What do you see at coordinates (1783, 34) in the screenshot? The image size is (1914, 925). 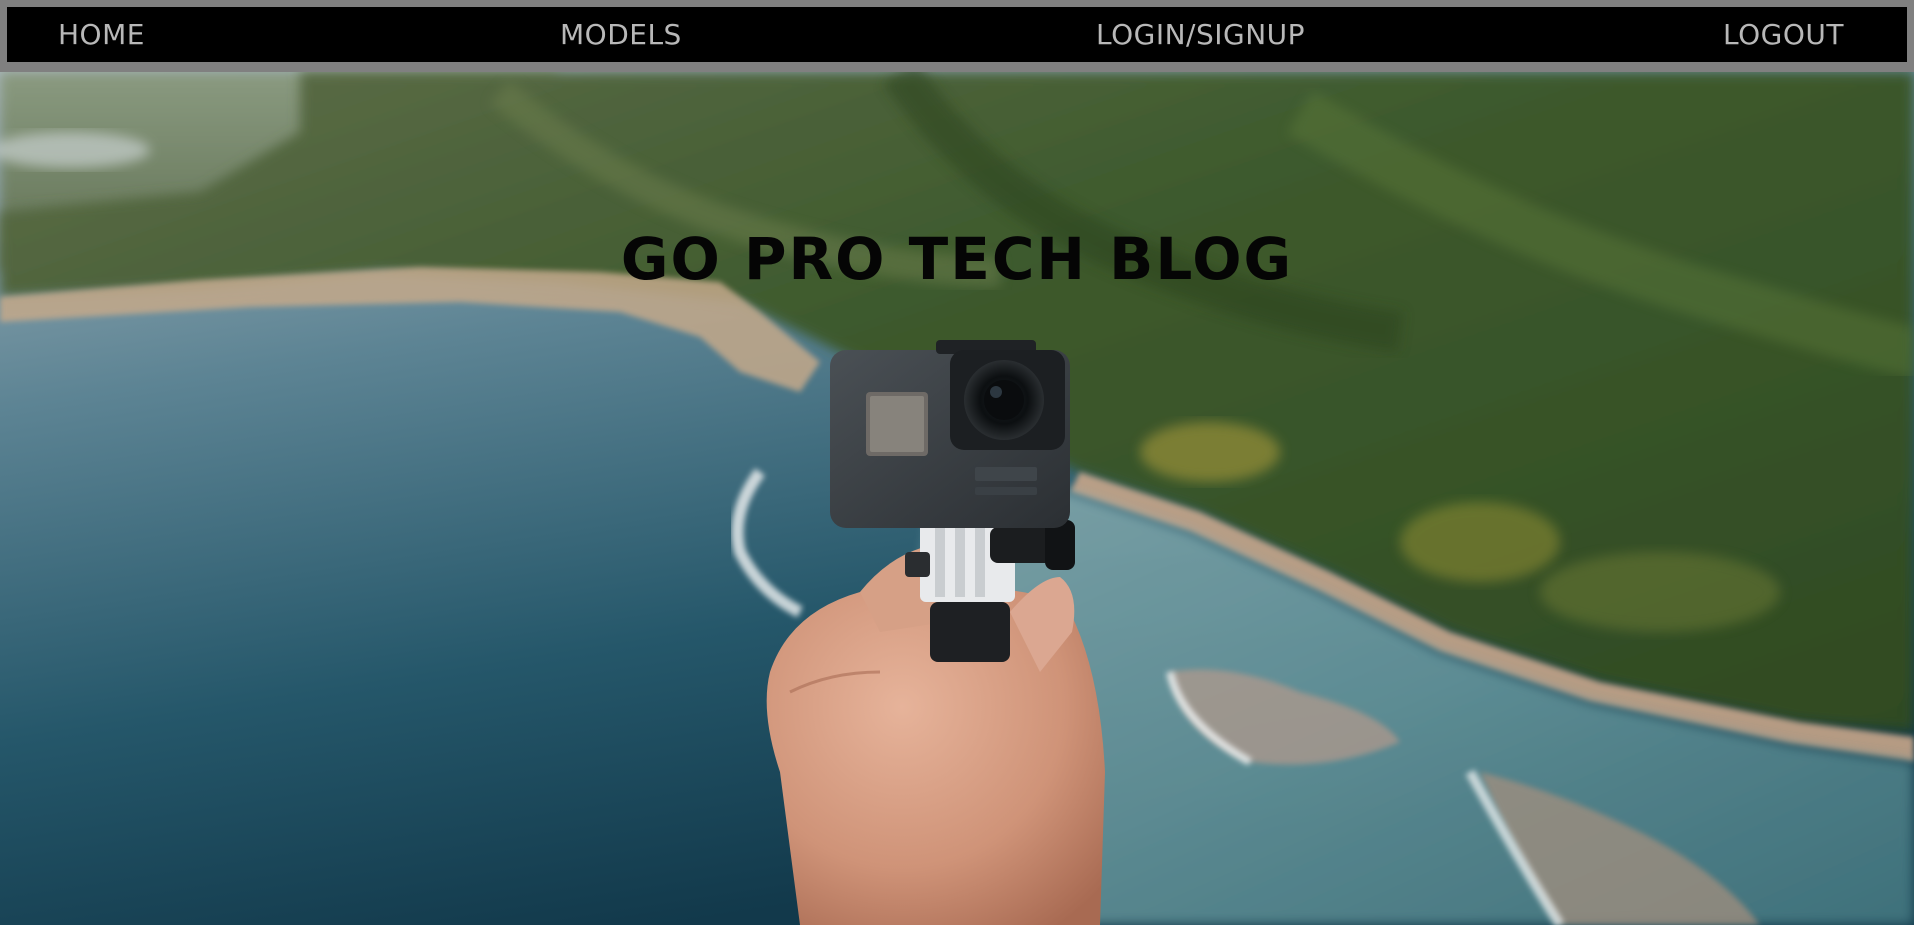 I see `nav-logout-link: LOGOUT` at bounding box center [1783, 34].